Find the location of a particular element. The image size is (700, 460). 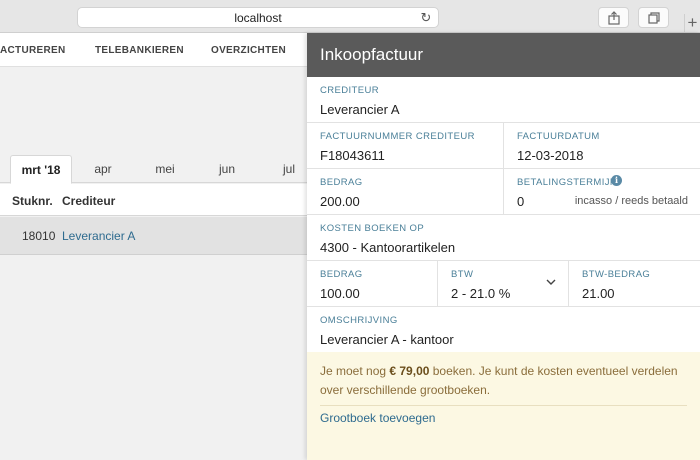

crediteur-value: Leverancier A is located at coordinates (360, 109).